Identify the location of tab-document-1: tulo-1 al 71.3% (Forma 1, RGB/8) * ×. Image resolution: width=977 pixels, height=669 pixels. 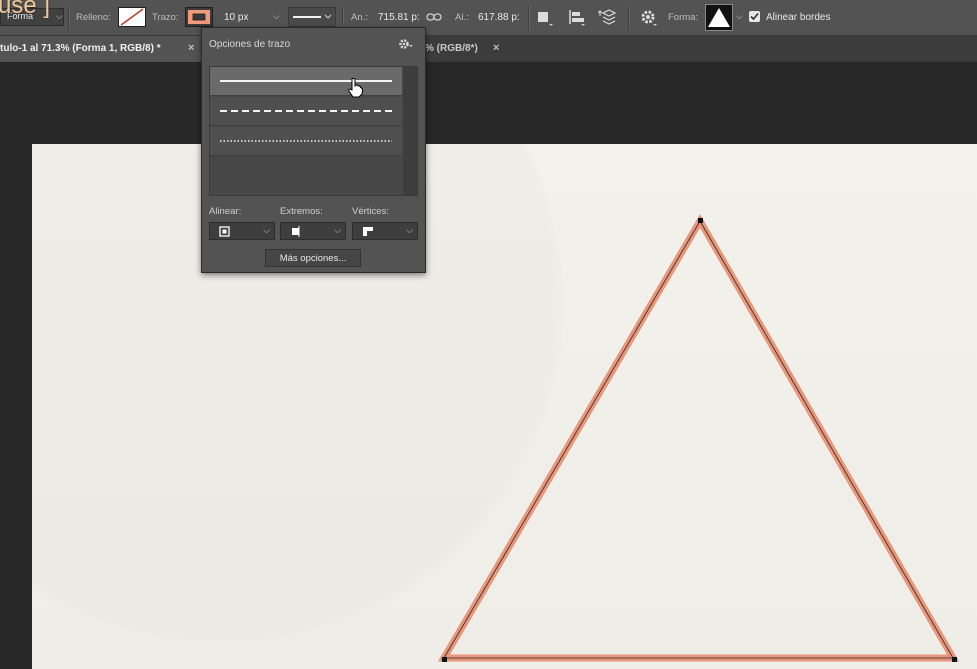
(101, 49).